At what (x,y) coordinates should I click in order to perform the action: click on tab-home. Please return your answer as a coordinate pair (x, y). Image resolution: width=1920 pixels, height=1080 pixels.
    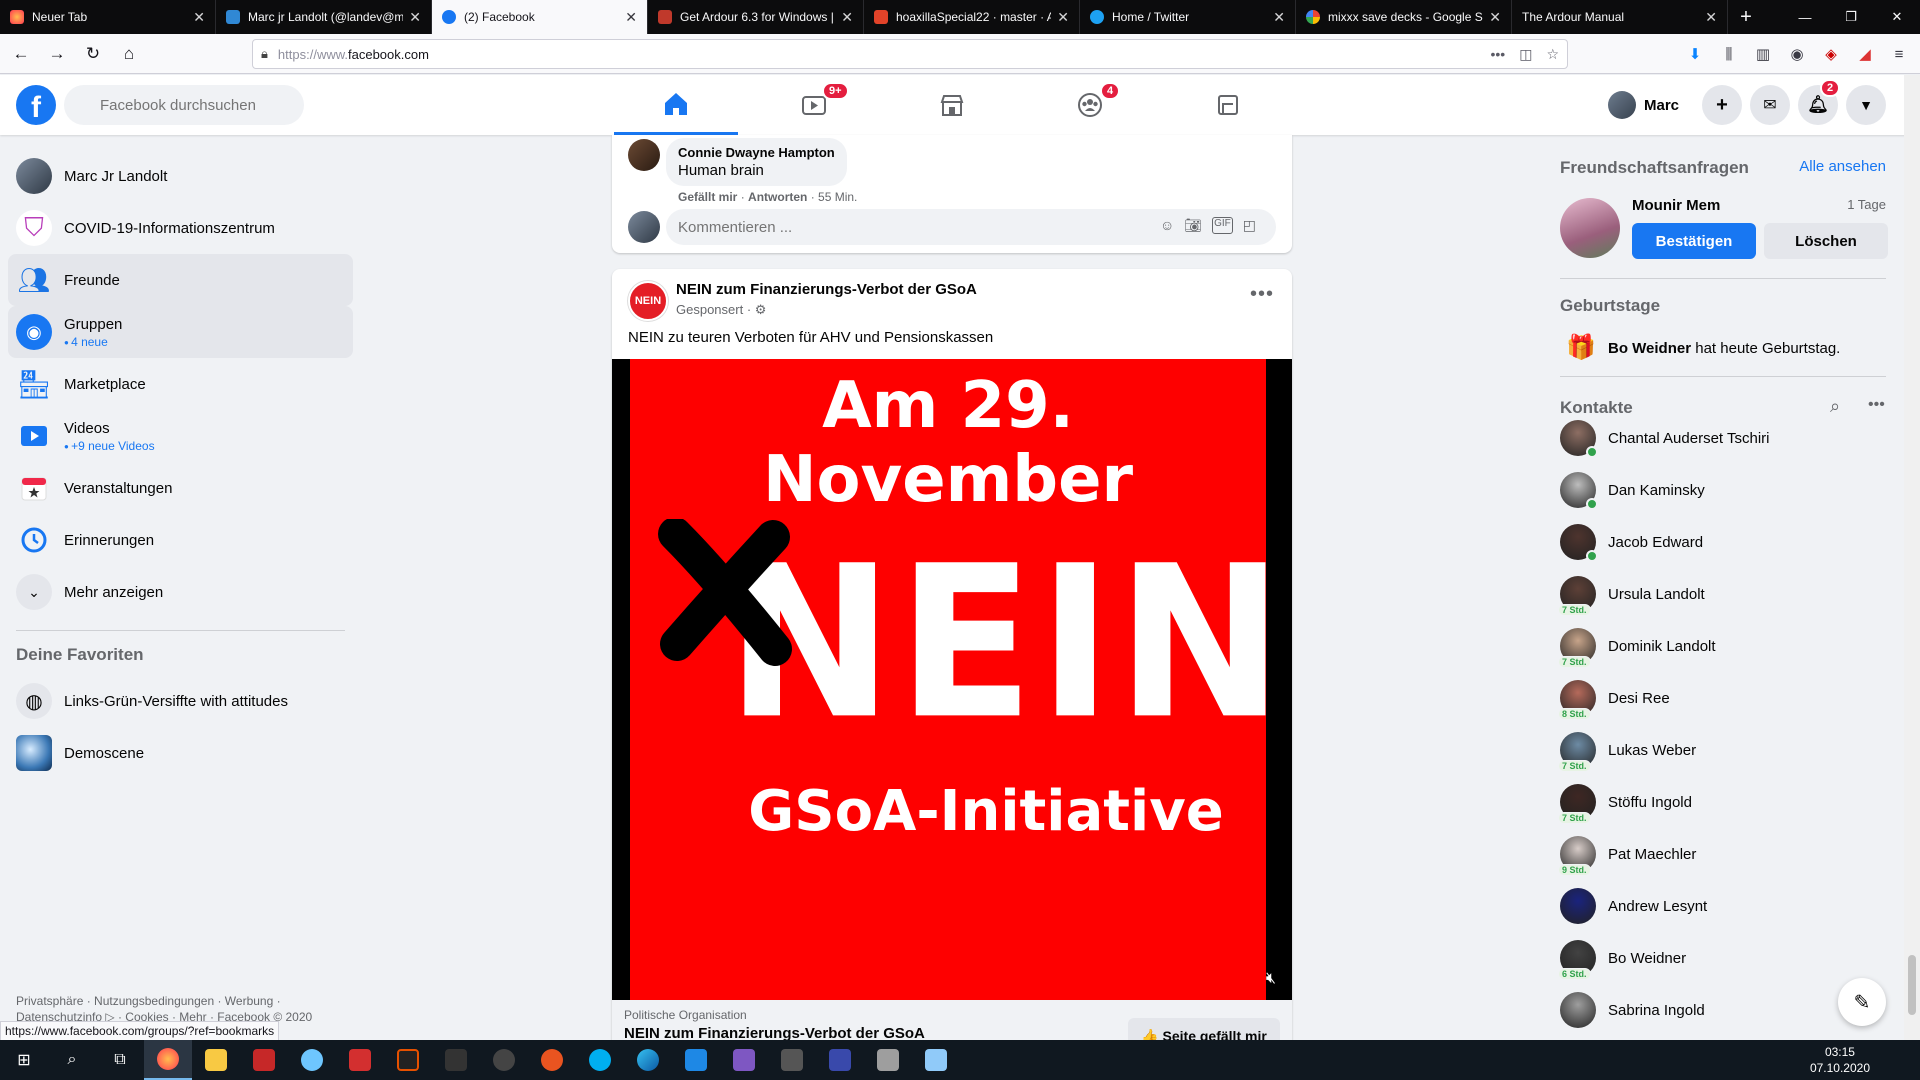
    Looking at the image, I should click on (676, 105).